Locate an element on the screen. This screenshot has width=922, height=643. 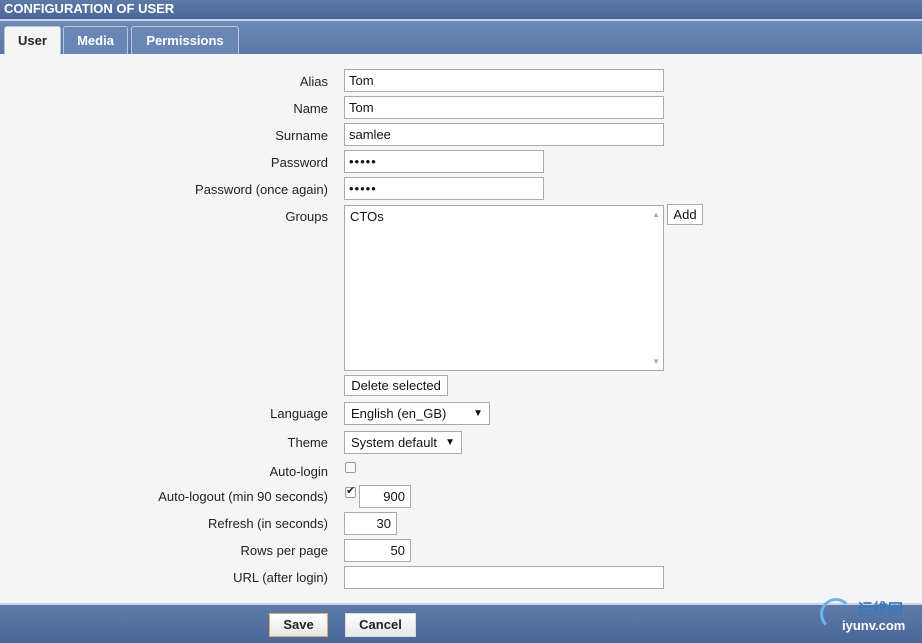
password-again-input: ••••• is located at coordinates (444, 188).